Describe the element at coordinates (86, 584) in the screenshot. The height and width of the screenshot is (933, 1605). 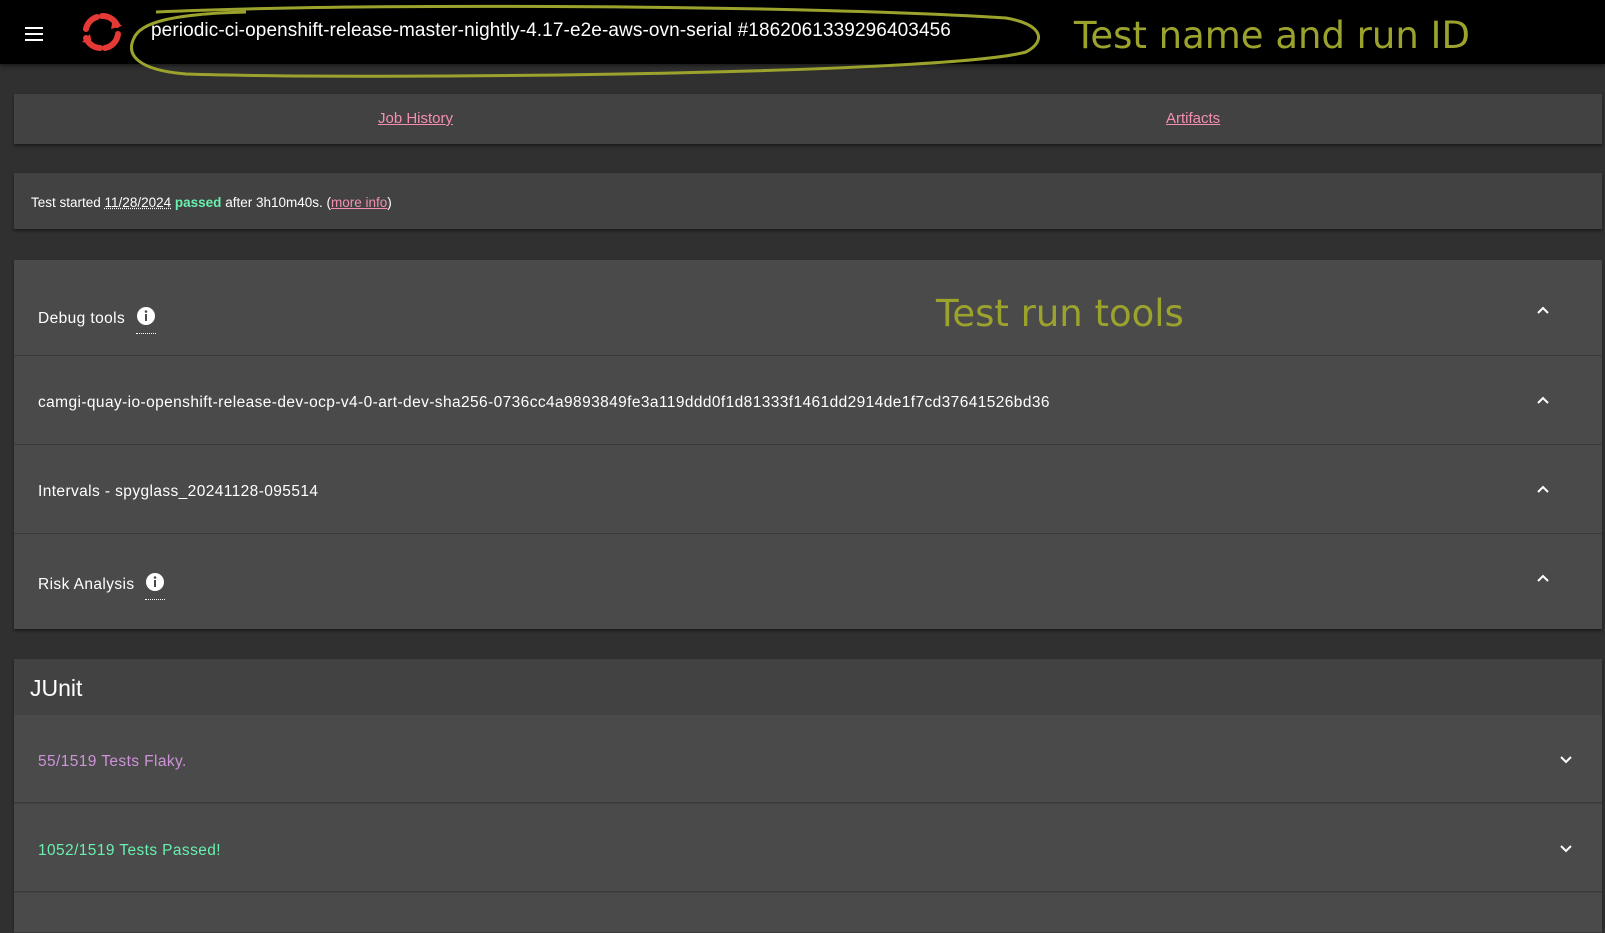
I see `risk-analysis-label: Risk Analysis` at that location.